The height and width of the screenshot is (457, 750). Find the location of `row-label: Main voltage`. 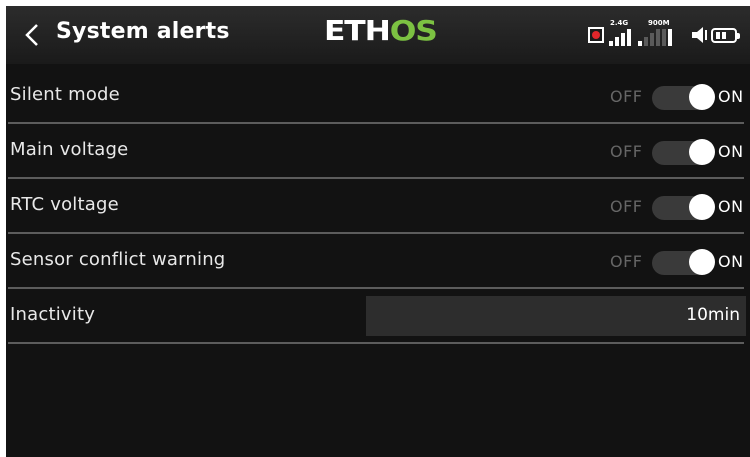

row-label: Main voltage is located at coordinates (69, 149).